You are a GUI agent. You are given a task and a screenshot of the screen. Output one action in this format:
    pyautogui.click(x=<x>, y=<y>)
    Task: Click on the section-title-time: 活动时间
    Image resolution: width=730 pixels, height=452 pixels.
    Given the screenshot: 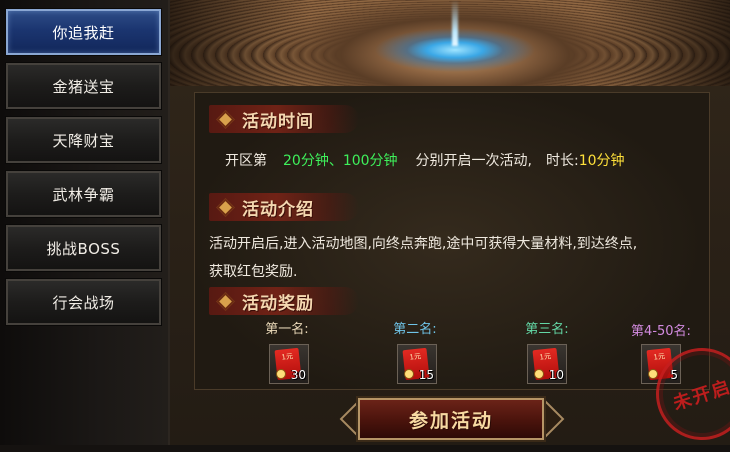 What is the action you would take?
    pyautogui.click(x=278, y=121)
    